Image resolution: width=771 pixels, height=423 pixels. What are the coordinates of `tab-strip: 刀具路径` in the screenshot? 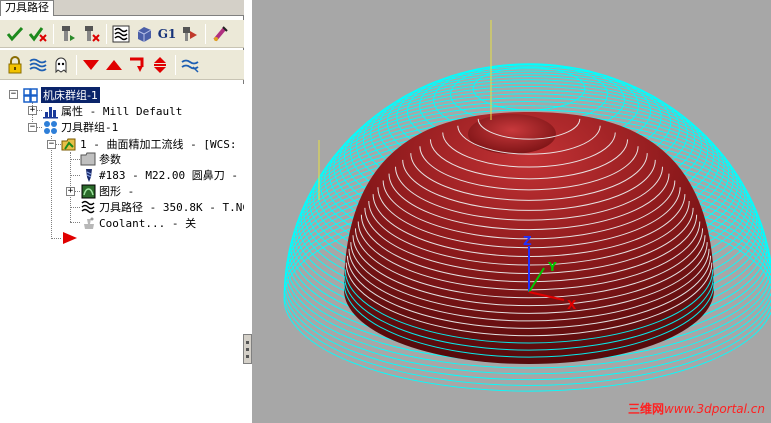 It's located at (122, 8).